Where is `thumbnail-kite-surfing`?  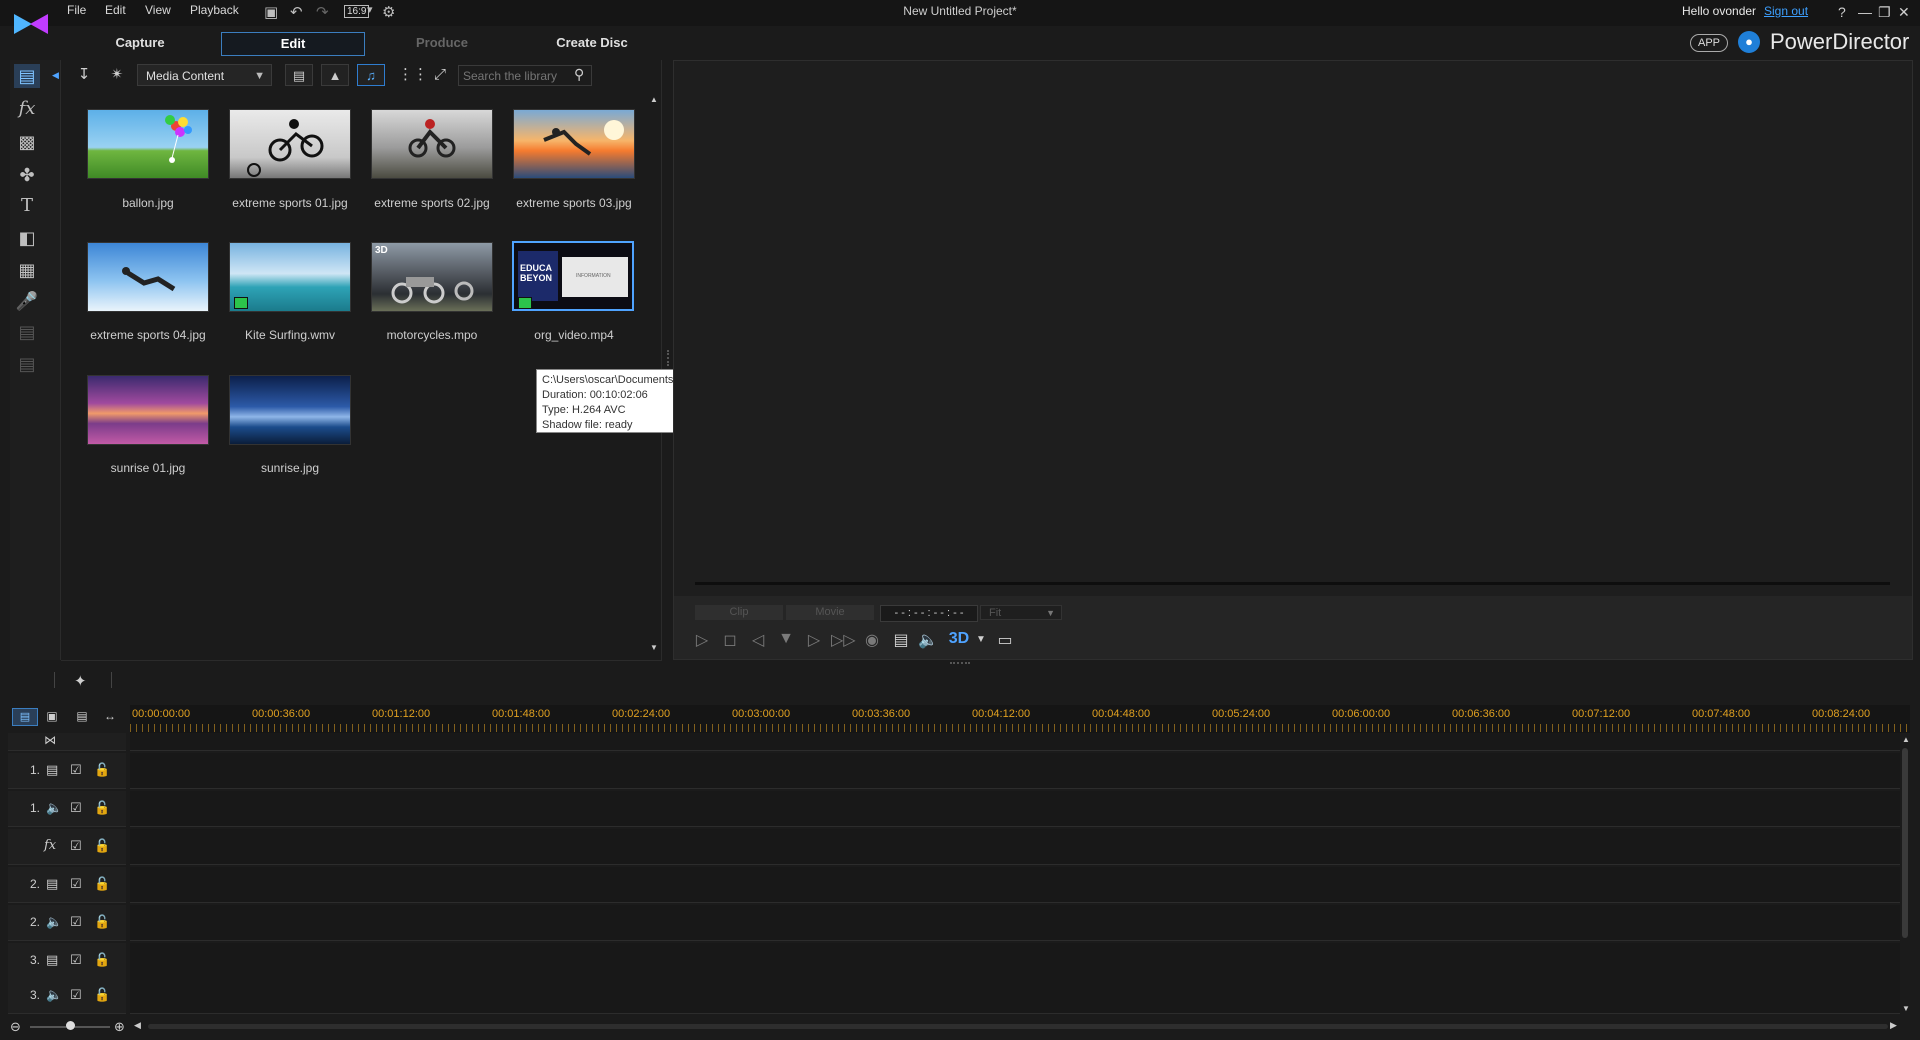
thumbnail-kite-surfing is located at coordinates (290, 277).